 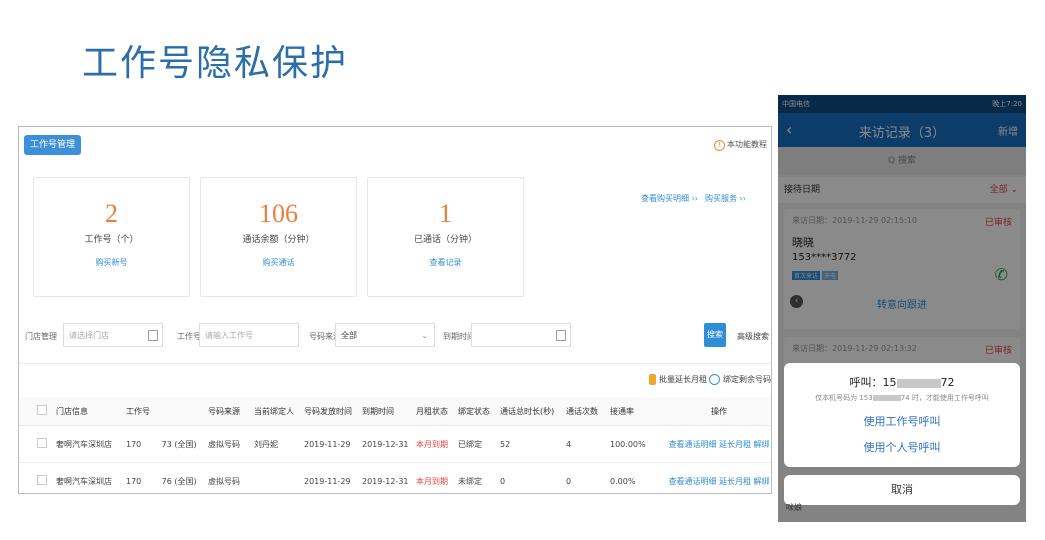 I want to click on bottom-label: 咪娘, so click(x=794, y=507).